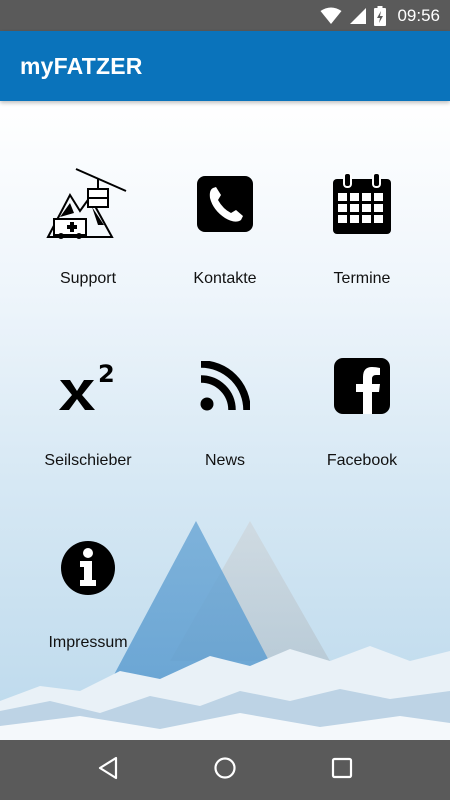 The height and width of the screenshot is (800, 450). I want to click on menu-item-impressum: Impressum, so click(88, 595).